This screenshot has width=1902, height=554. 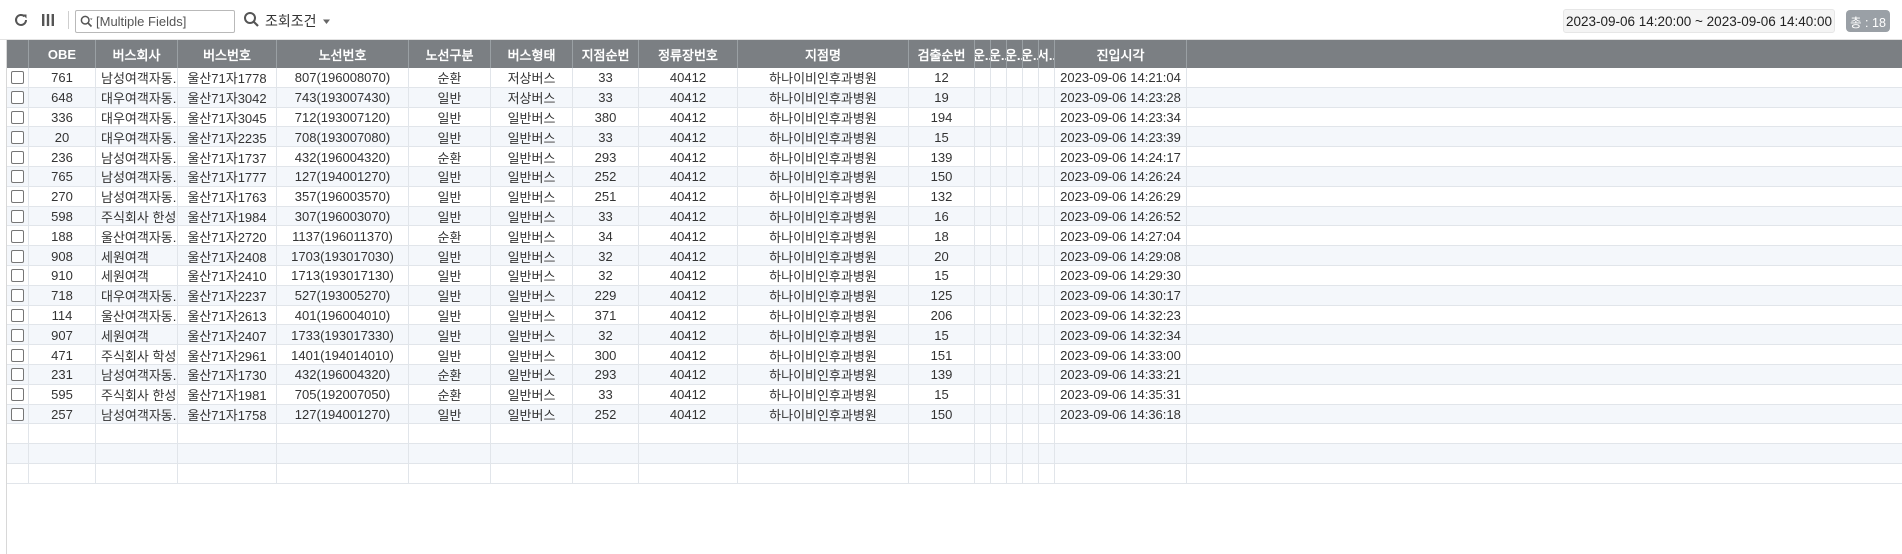 What do you see at coordinates (343, 54) in the screenshot?
I see `column-header-route-number: 노선번호` at bounding box center [343, 54].